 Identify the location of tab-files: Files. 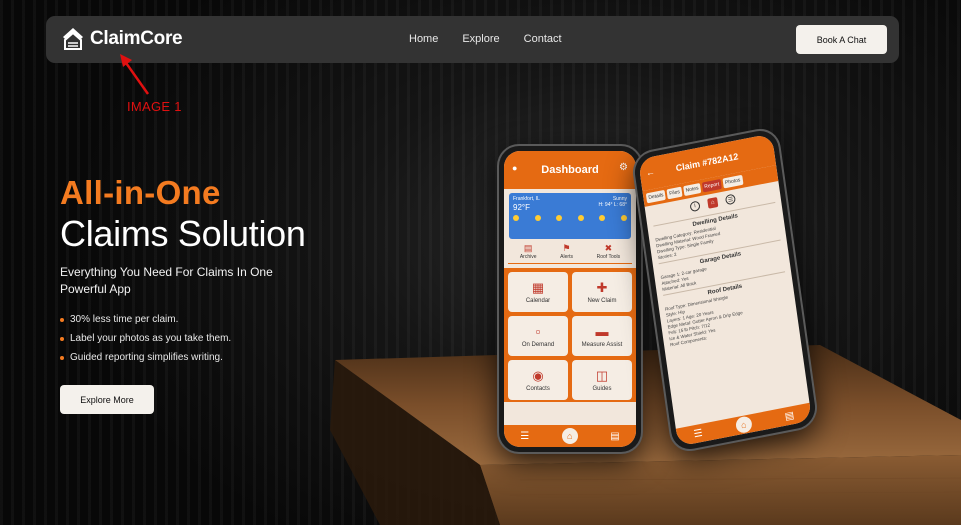
(674, 193).